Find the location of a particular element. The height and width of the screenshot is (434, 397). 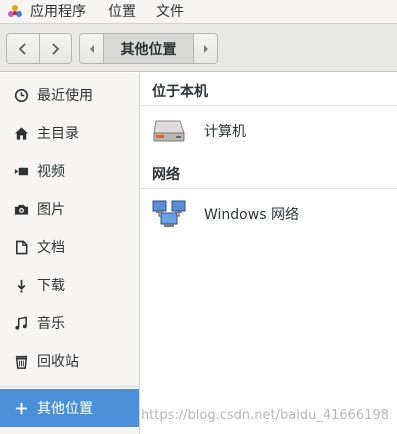

network-icon is located at coordinates (169, 214).